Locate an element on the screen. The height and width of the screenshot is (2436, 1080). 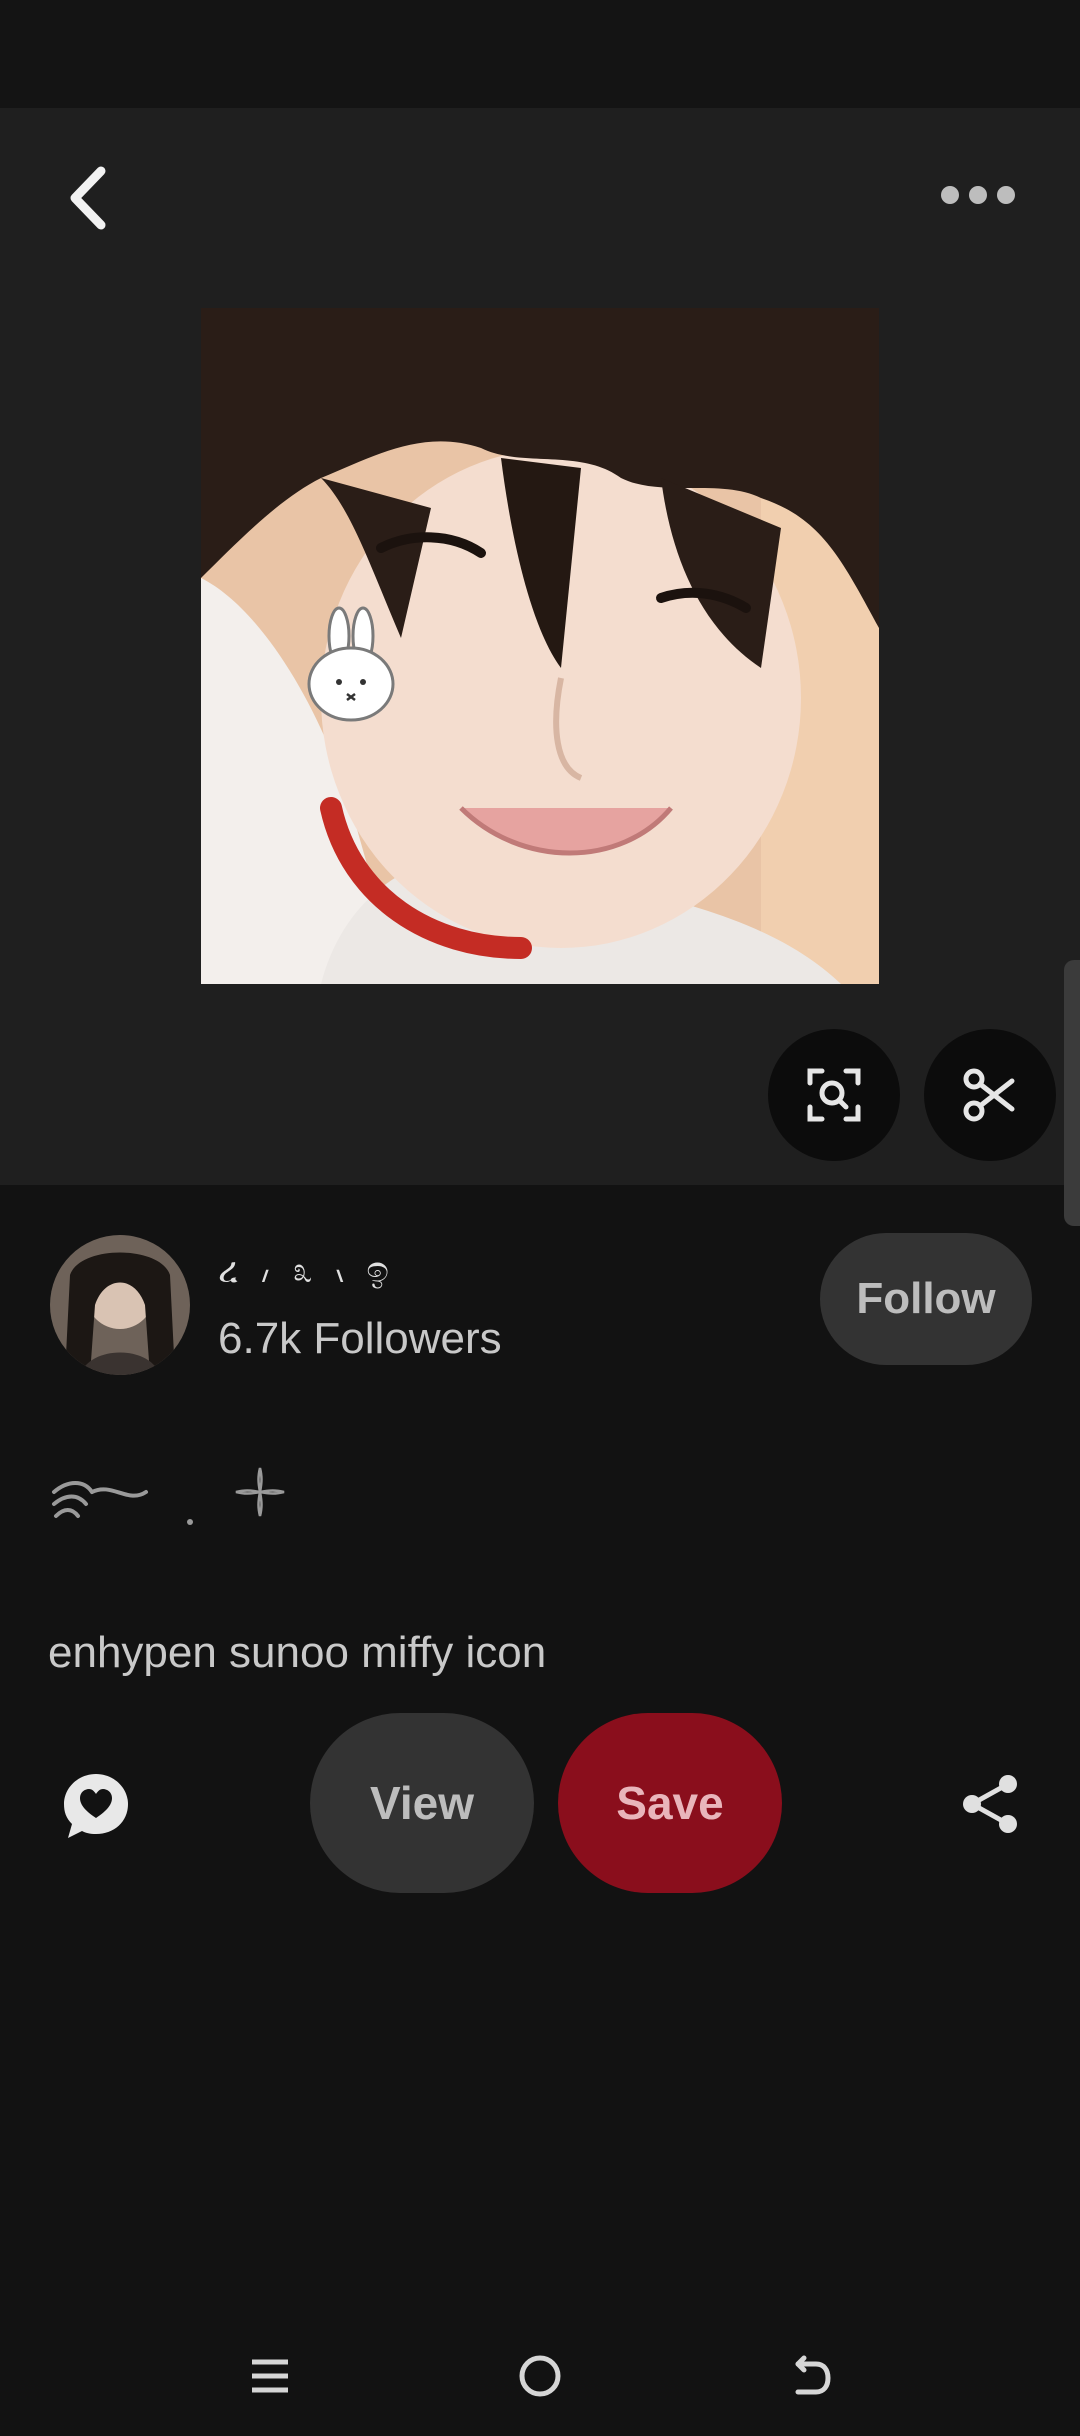
cutout-button is located at coordinates (990, 1095).